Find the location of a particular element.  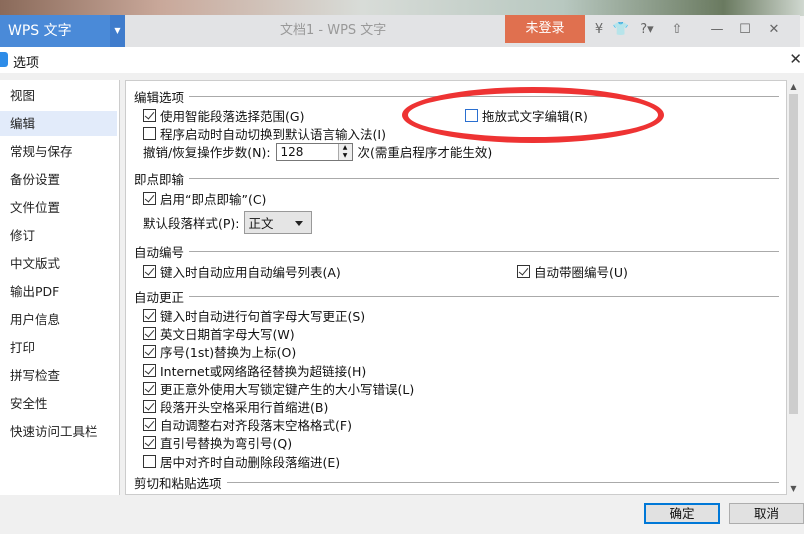

section-click-type: 即点即输 is located at coordinates (456, 178).